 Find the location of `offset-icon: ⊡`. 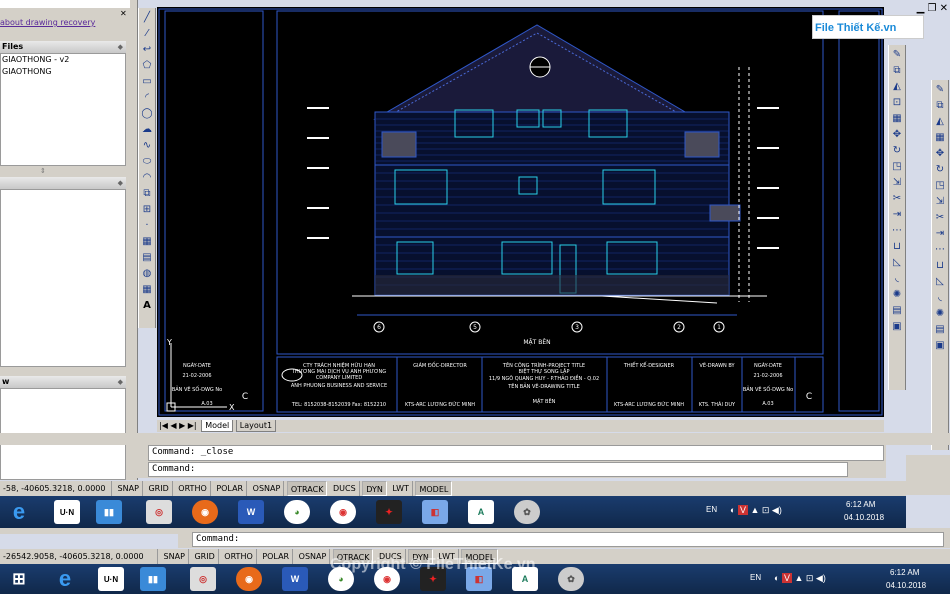

offset-icon: ⊡ is located at coordinates (897, 102).